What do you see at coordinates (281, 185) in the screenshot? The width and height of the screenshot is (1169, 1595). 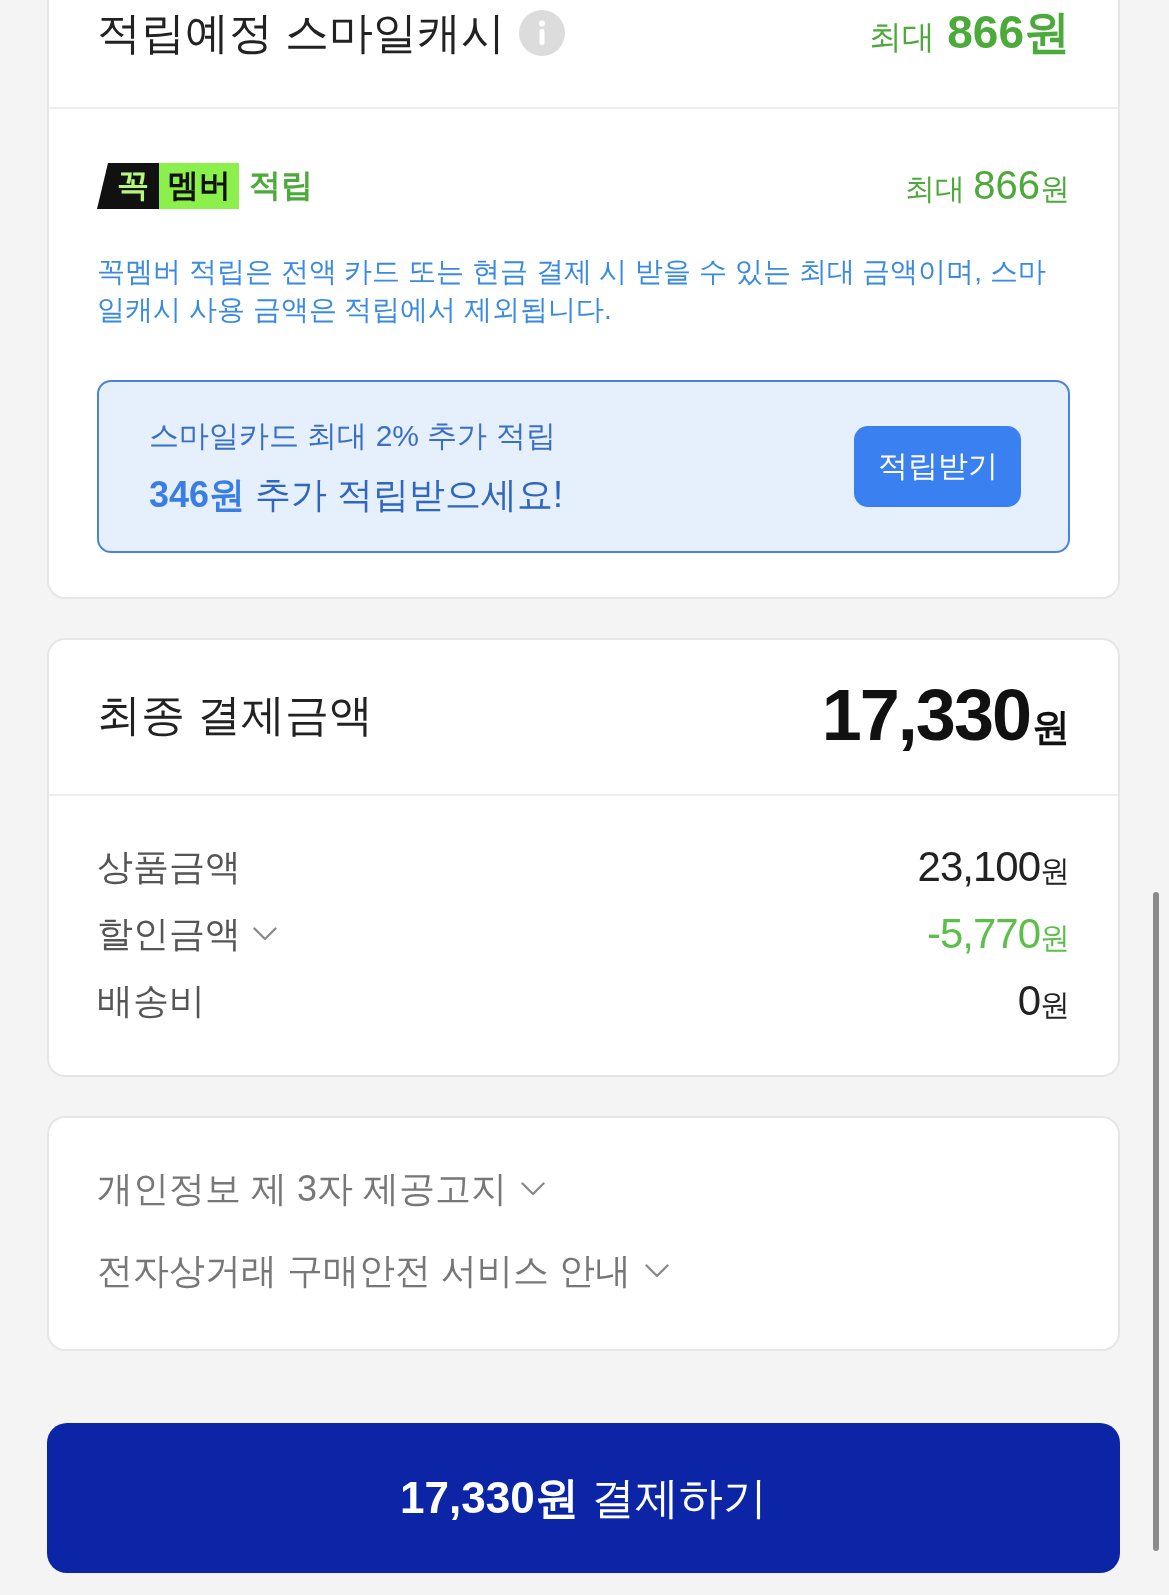 I see `reward-label: 적립` at bounding box center [281, 185].